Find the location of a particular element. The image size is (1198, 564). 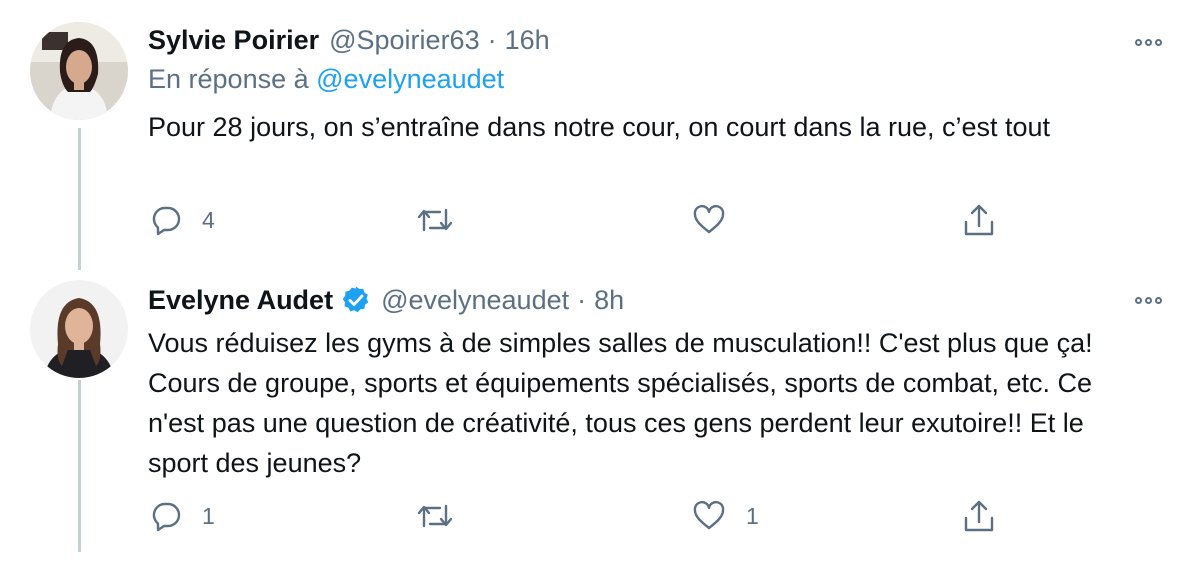

author-name: Sylvie Poirier is located at coordinates (233, 40).